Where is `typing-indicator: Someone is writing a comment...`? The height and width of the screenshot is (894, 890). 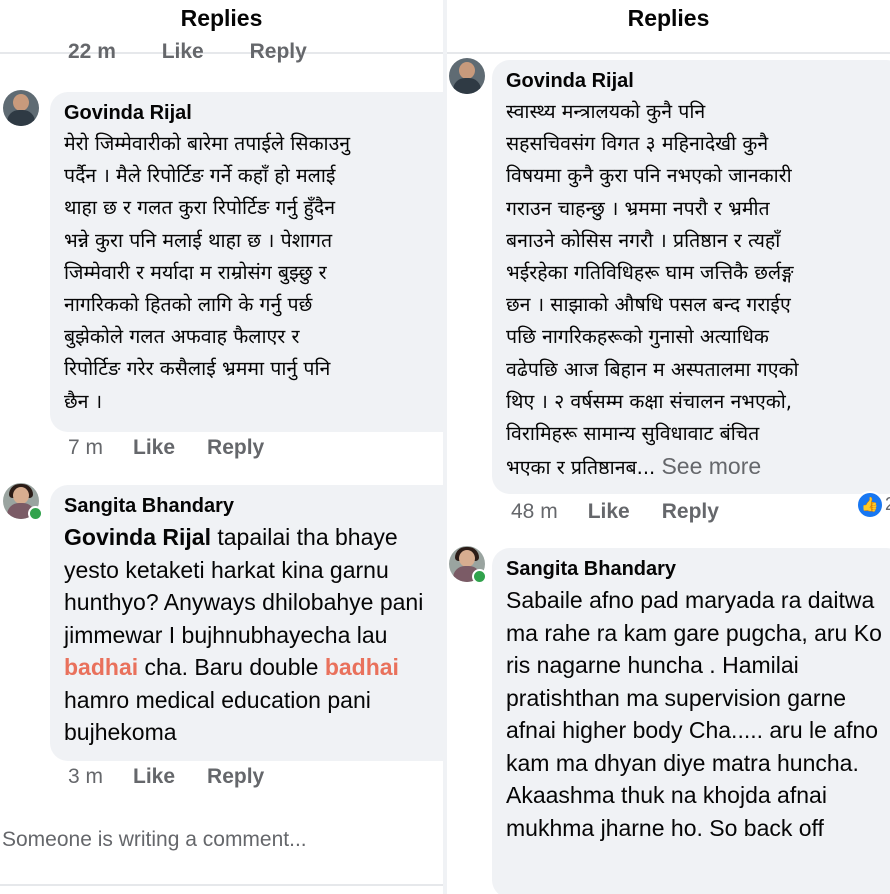
typing-indicator: Someone is writing a comment... is located at coordinates (154, 839).